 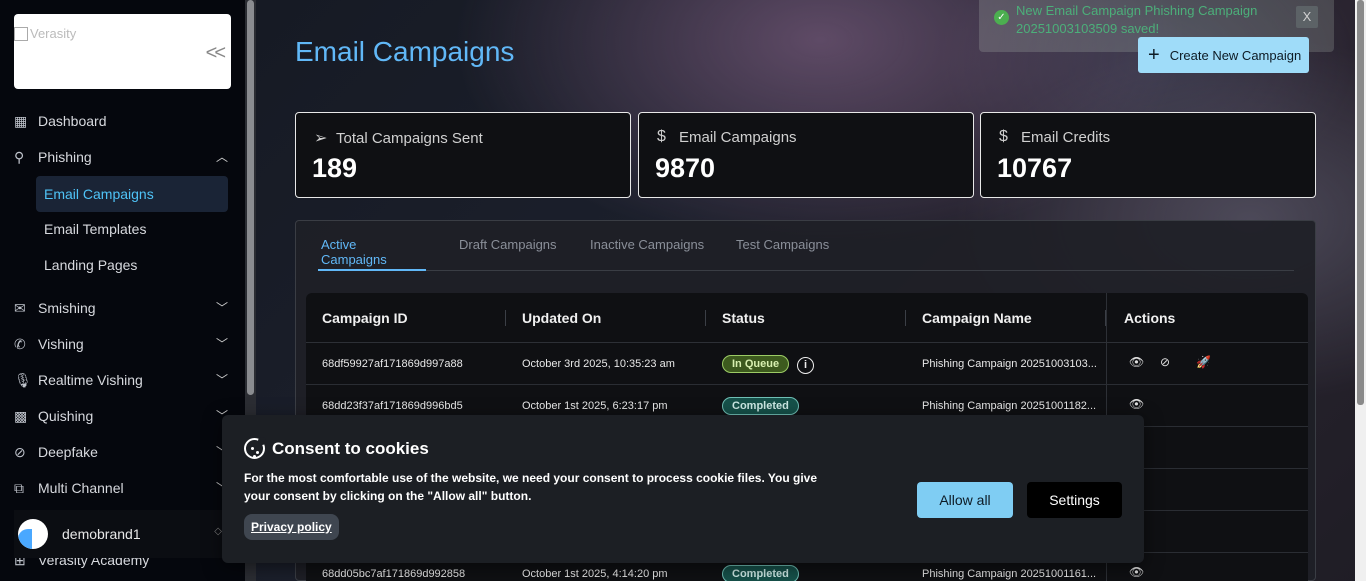 I want to click on sidebar-item-landing-pages: Landing Pages, so click(x=132, y=265).